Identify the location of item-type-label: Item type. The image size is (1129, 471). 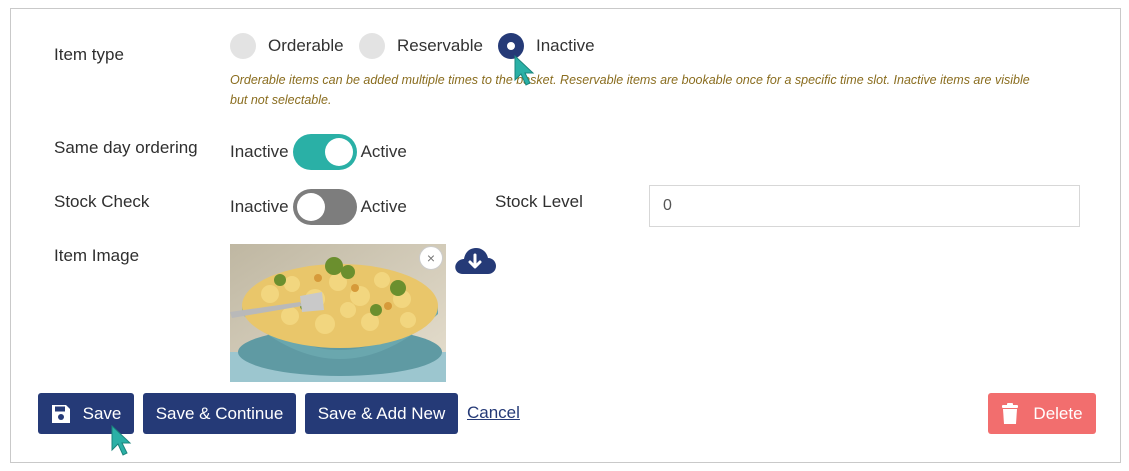
(89, 54).